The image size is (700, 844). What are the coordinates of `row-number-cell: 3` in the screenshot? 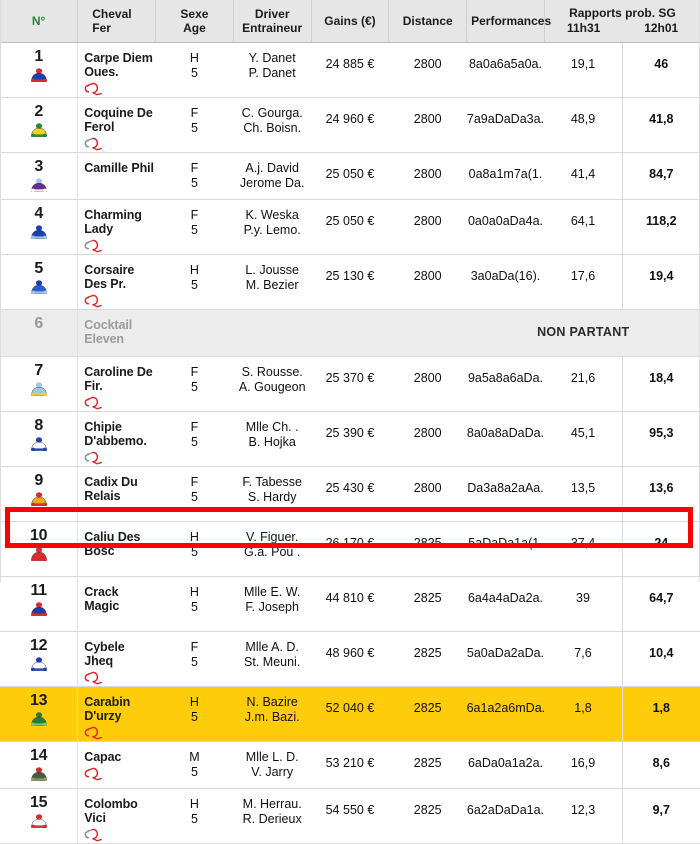 It's located at (39, 176).